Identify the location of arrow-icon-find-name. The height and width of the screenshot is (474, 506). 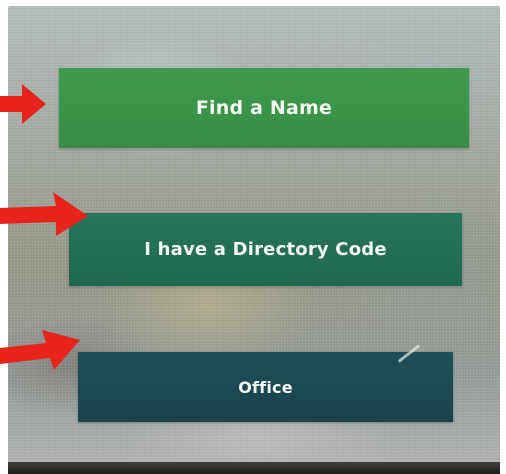
(23, 104).